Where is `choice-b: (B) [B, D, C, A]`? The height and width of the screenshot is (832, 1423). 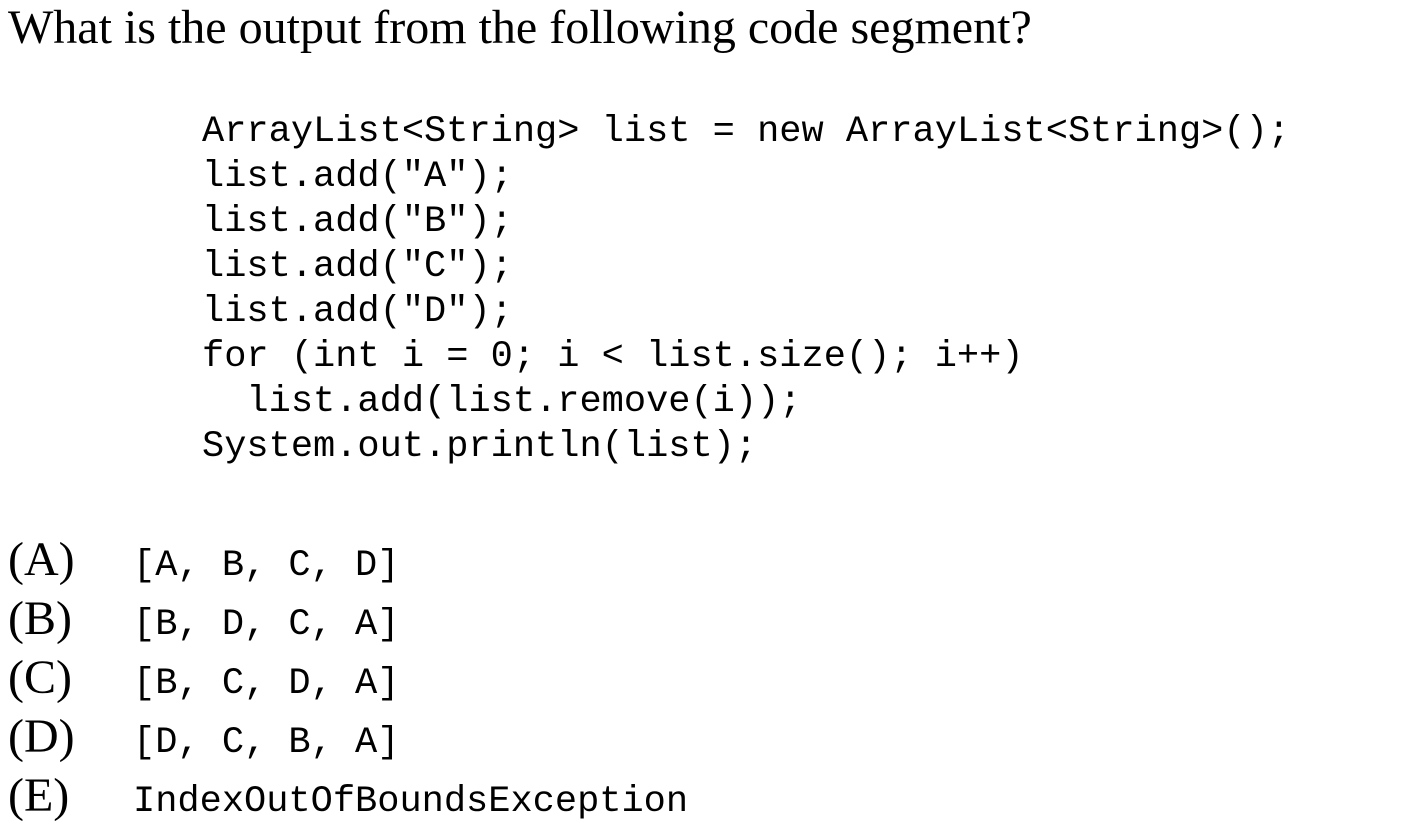
choice-b: (B) [B, D, C, A] is located at coordinates (348, 620).